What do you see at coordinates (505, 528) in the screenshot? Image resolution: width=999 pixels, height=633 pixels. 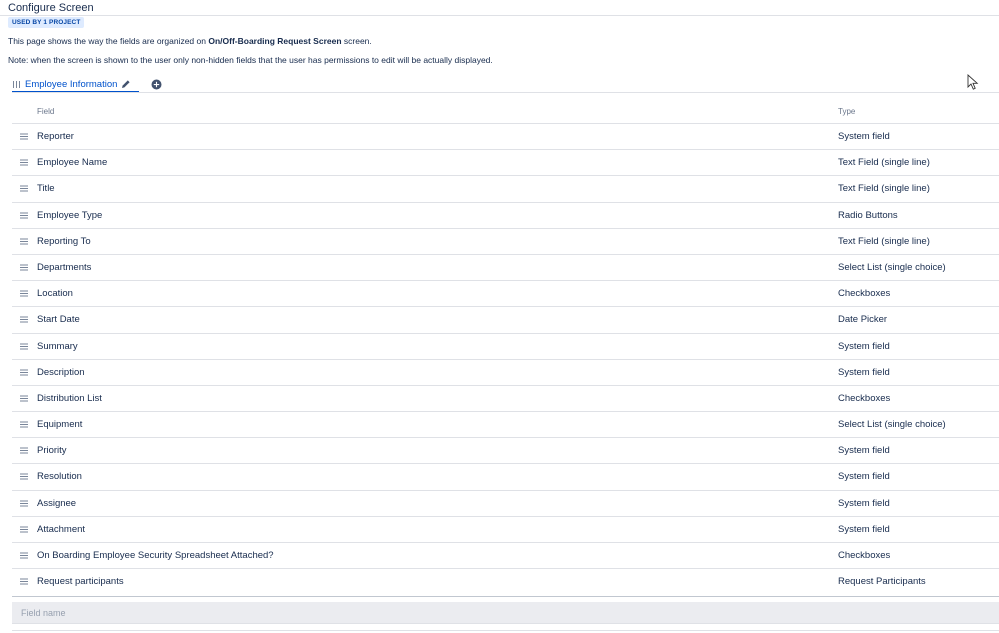 I see `table-row: Attachment System field` at bounding box center [505, 528].